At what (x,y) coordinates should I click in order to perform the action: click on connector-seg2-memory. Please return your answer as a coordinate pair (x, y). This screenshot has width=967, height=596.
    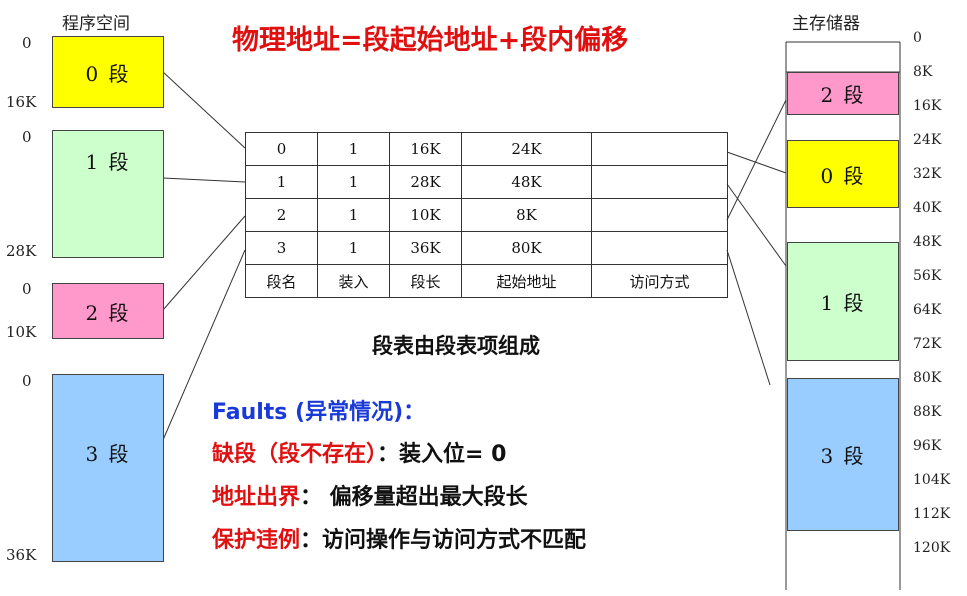
    Looking at the image, I should click on (756, 160).